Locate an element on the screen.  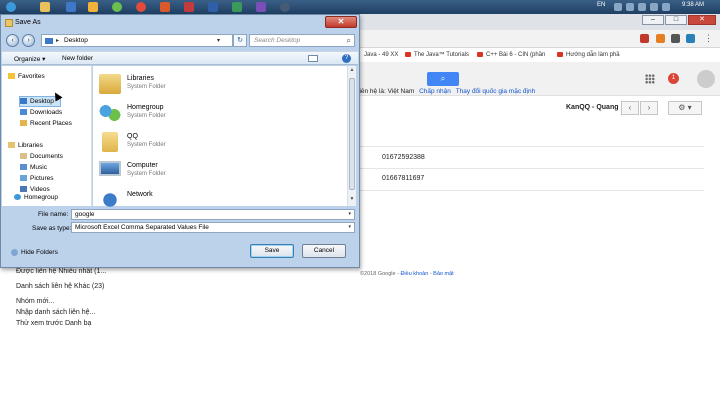
new-folder-button: New folder is located at coordinates (77, 58).